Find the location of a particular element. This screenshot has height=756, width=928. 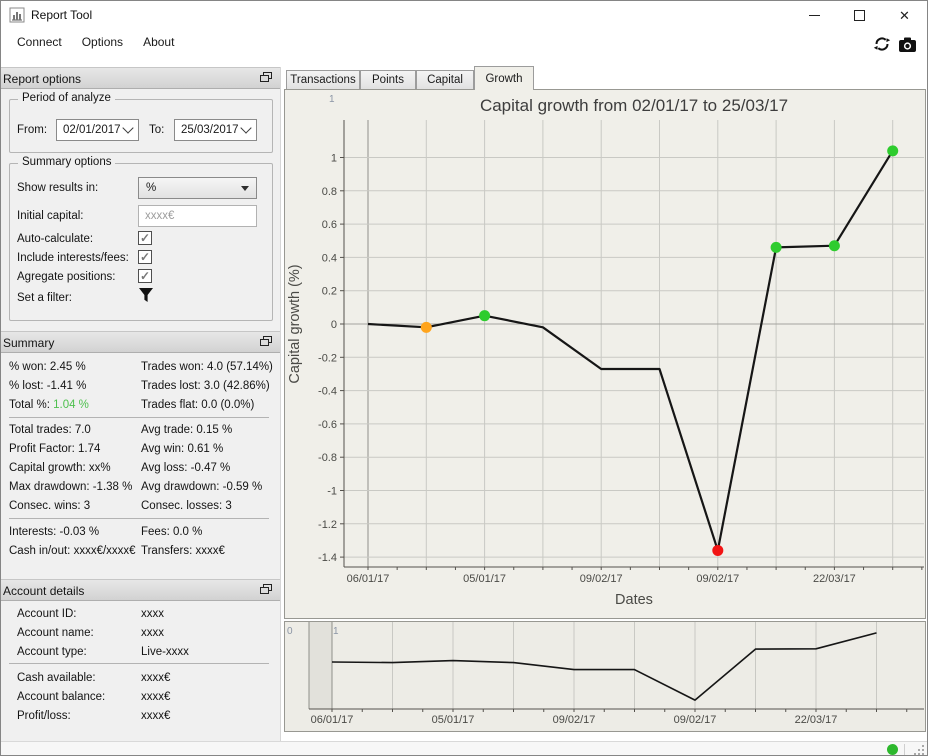

summary-row: % lost: -1.41 % Trades lost: 3.0 (42.86%) is located at coordinates (141, 387).